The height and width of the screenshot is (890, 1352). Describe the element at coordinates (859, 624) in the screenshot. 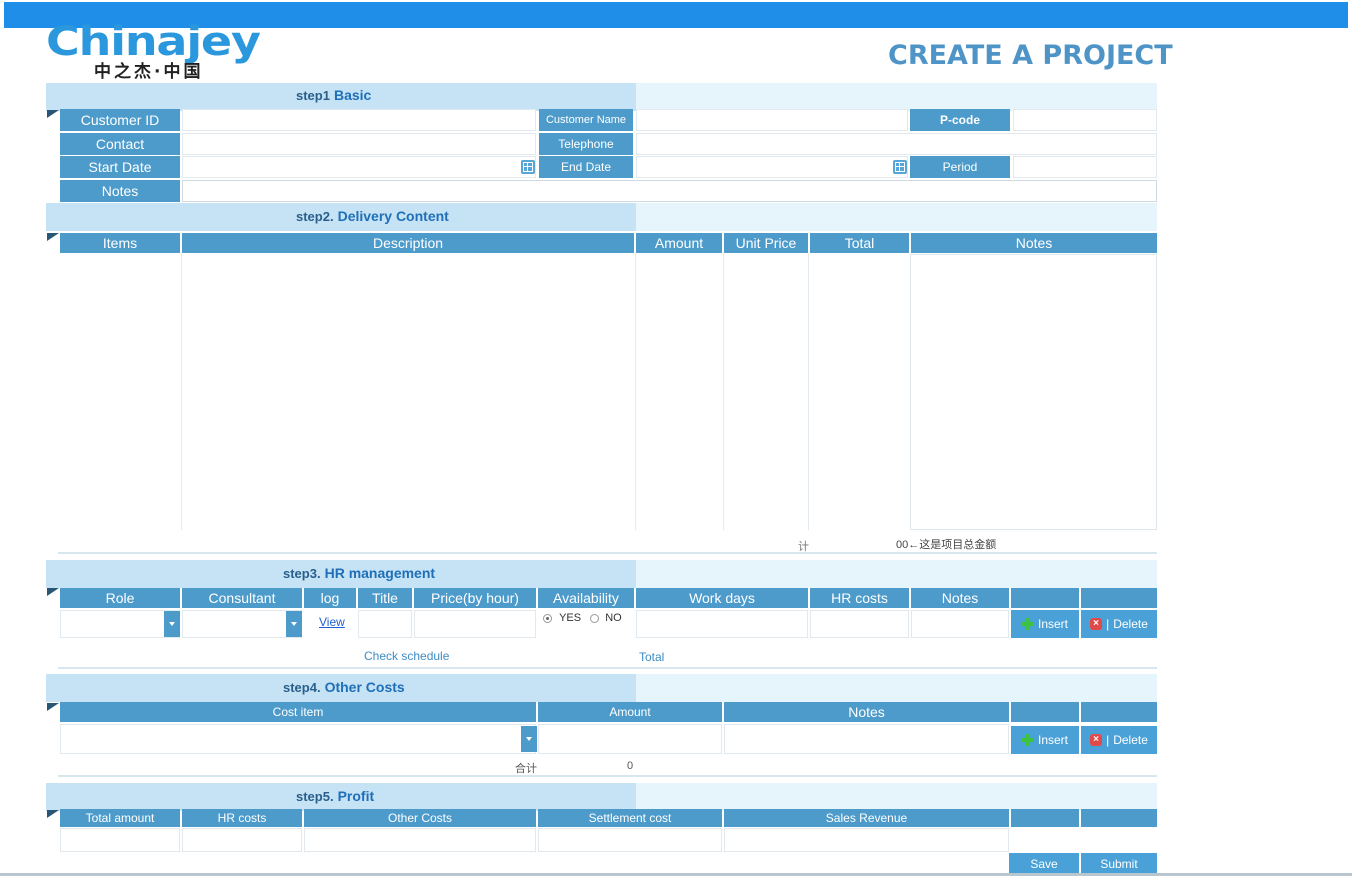

I see `hr-costs-input` at that location.